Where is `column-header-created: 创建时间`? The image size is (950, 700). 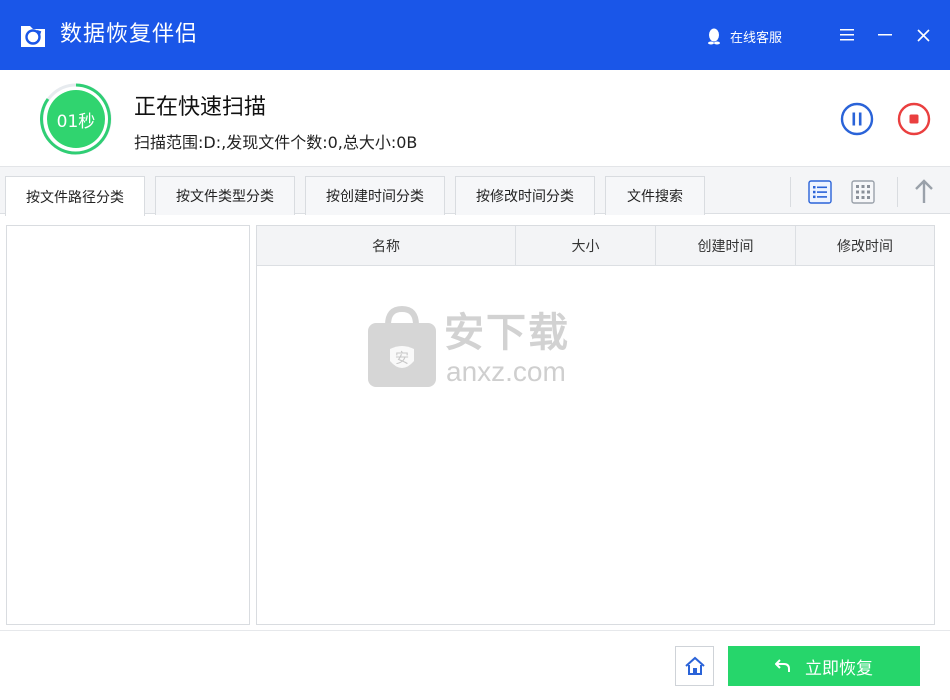 column-header-created: 创建时间 is located at coordinates (726, 246).